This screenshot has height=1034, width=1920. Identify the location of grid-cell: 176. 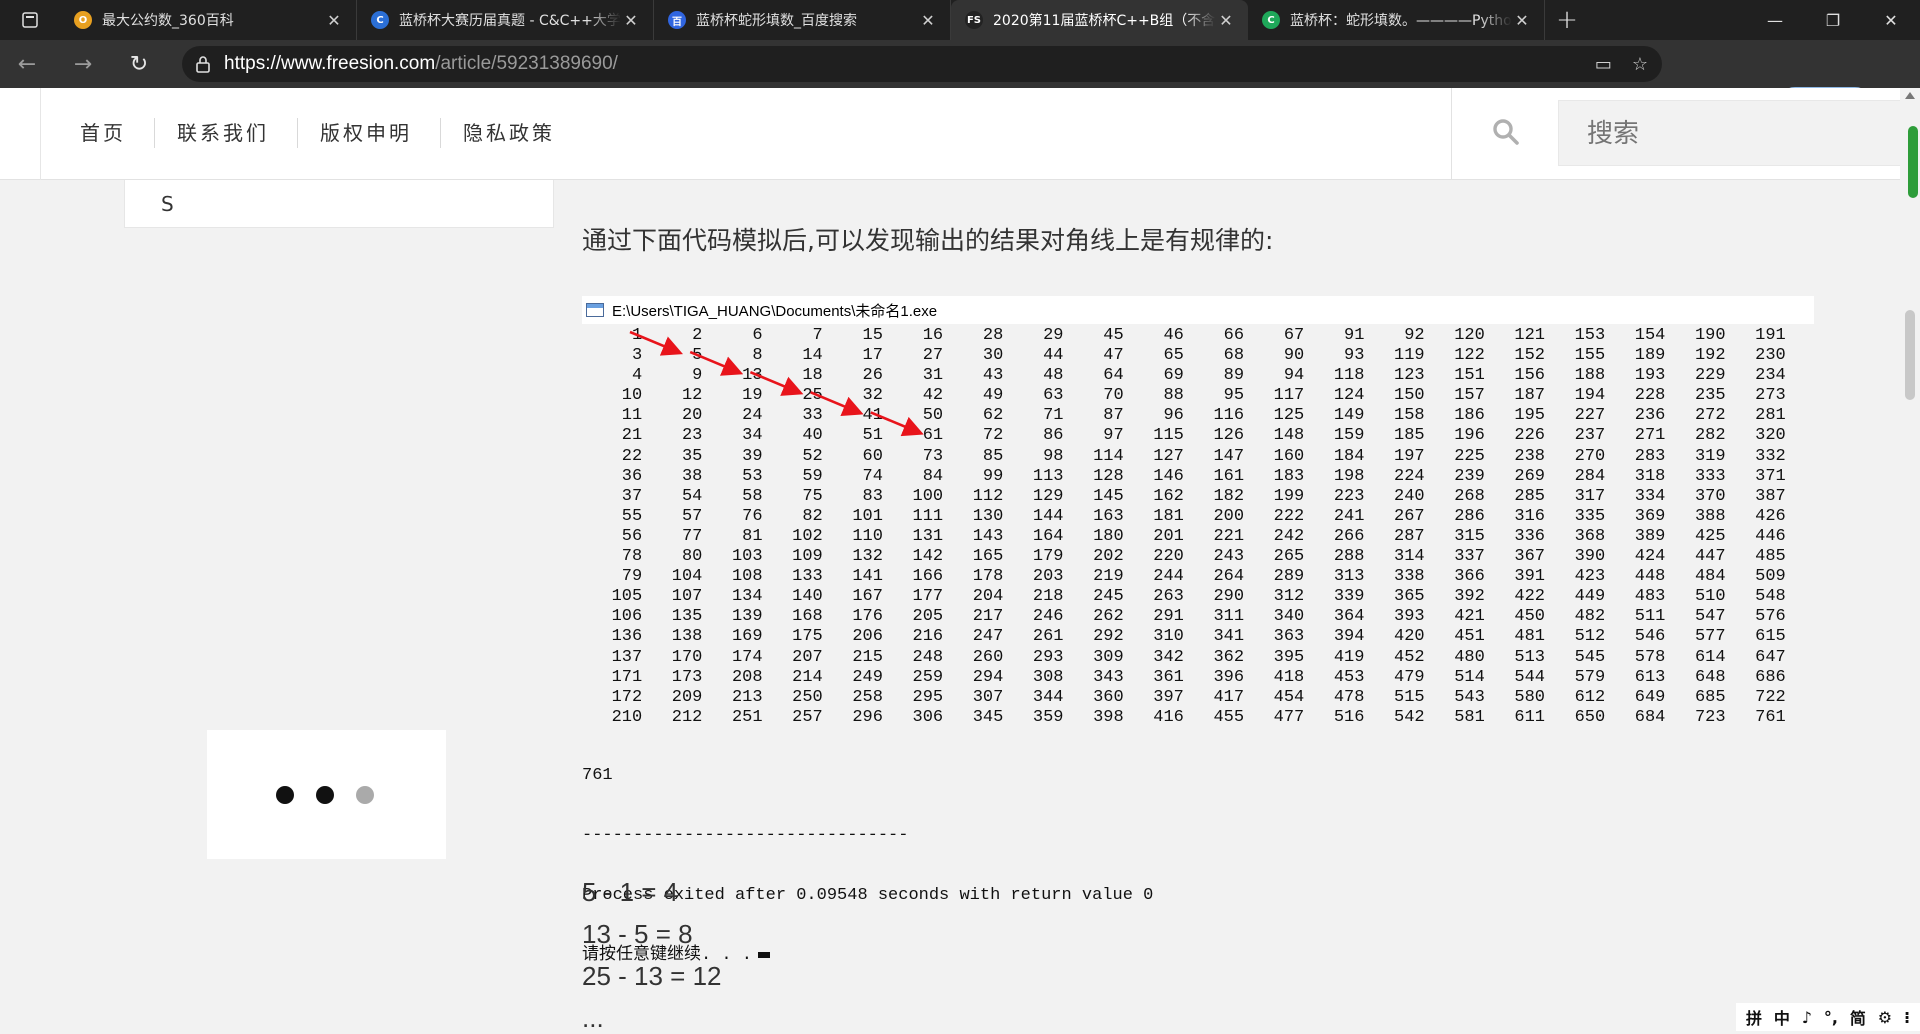
(867, 617).